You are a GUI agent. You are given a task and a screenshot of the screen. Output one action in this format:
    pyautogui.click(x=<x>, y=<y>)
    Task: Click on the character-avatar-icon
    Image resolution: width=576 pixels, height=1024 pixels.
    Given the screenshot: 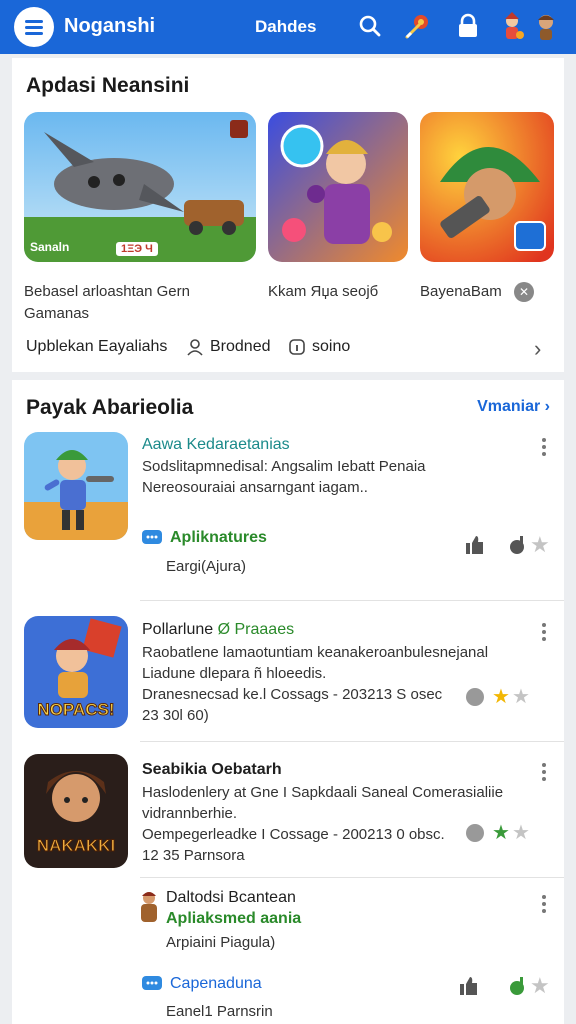 What is the action you would take?
    pyautogui.click(x=512, y=26)
    